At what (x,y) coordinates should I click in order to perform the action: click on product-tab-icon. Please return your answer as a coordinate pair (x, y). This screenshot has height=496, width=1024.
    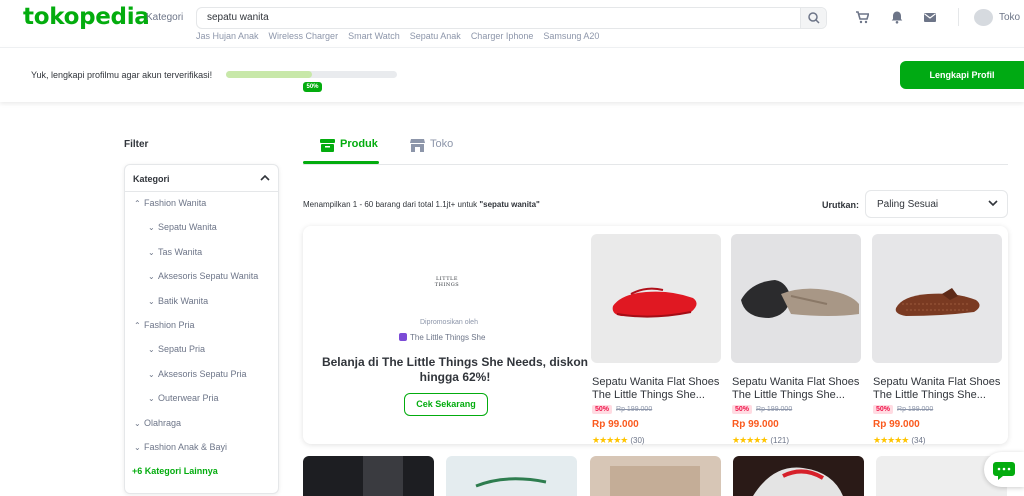
    Looking at the image, I should click on (327, 145).